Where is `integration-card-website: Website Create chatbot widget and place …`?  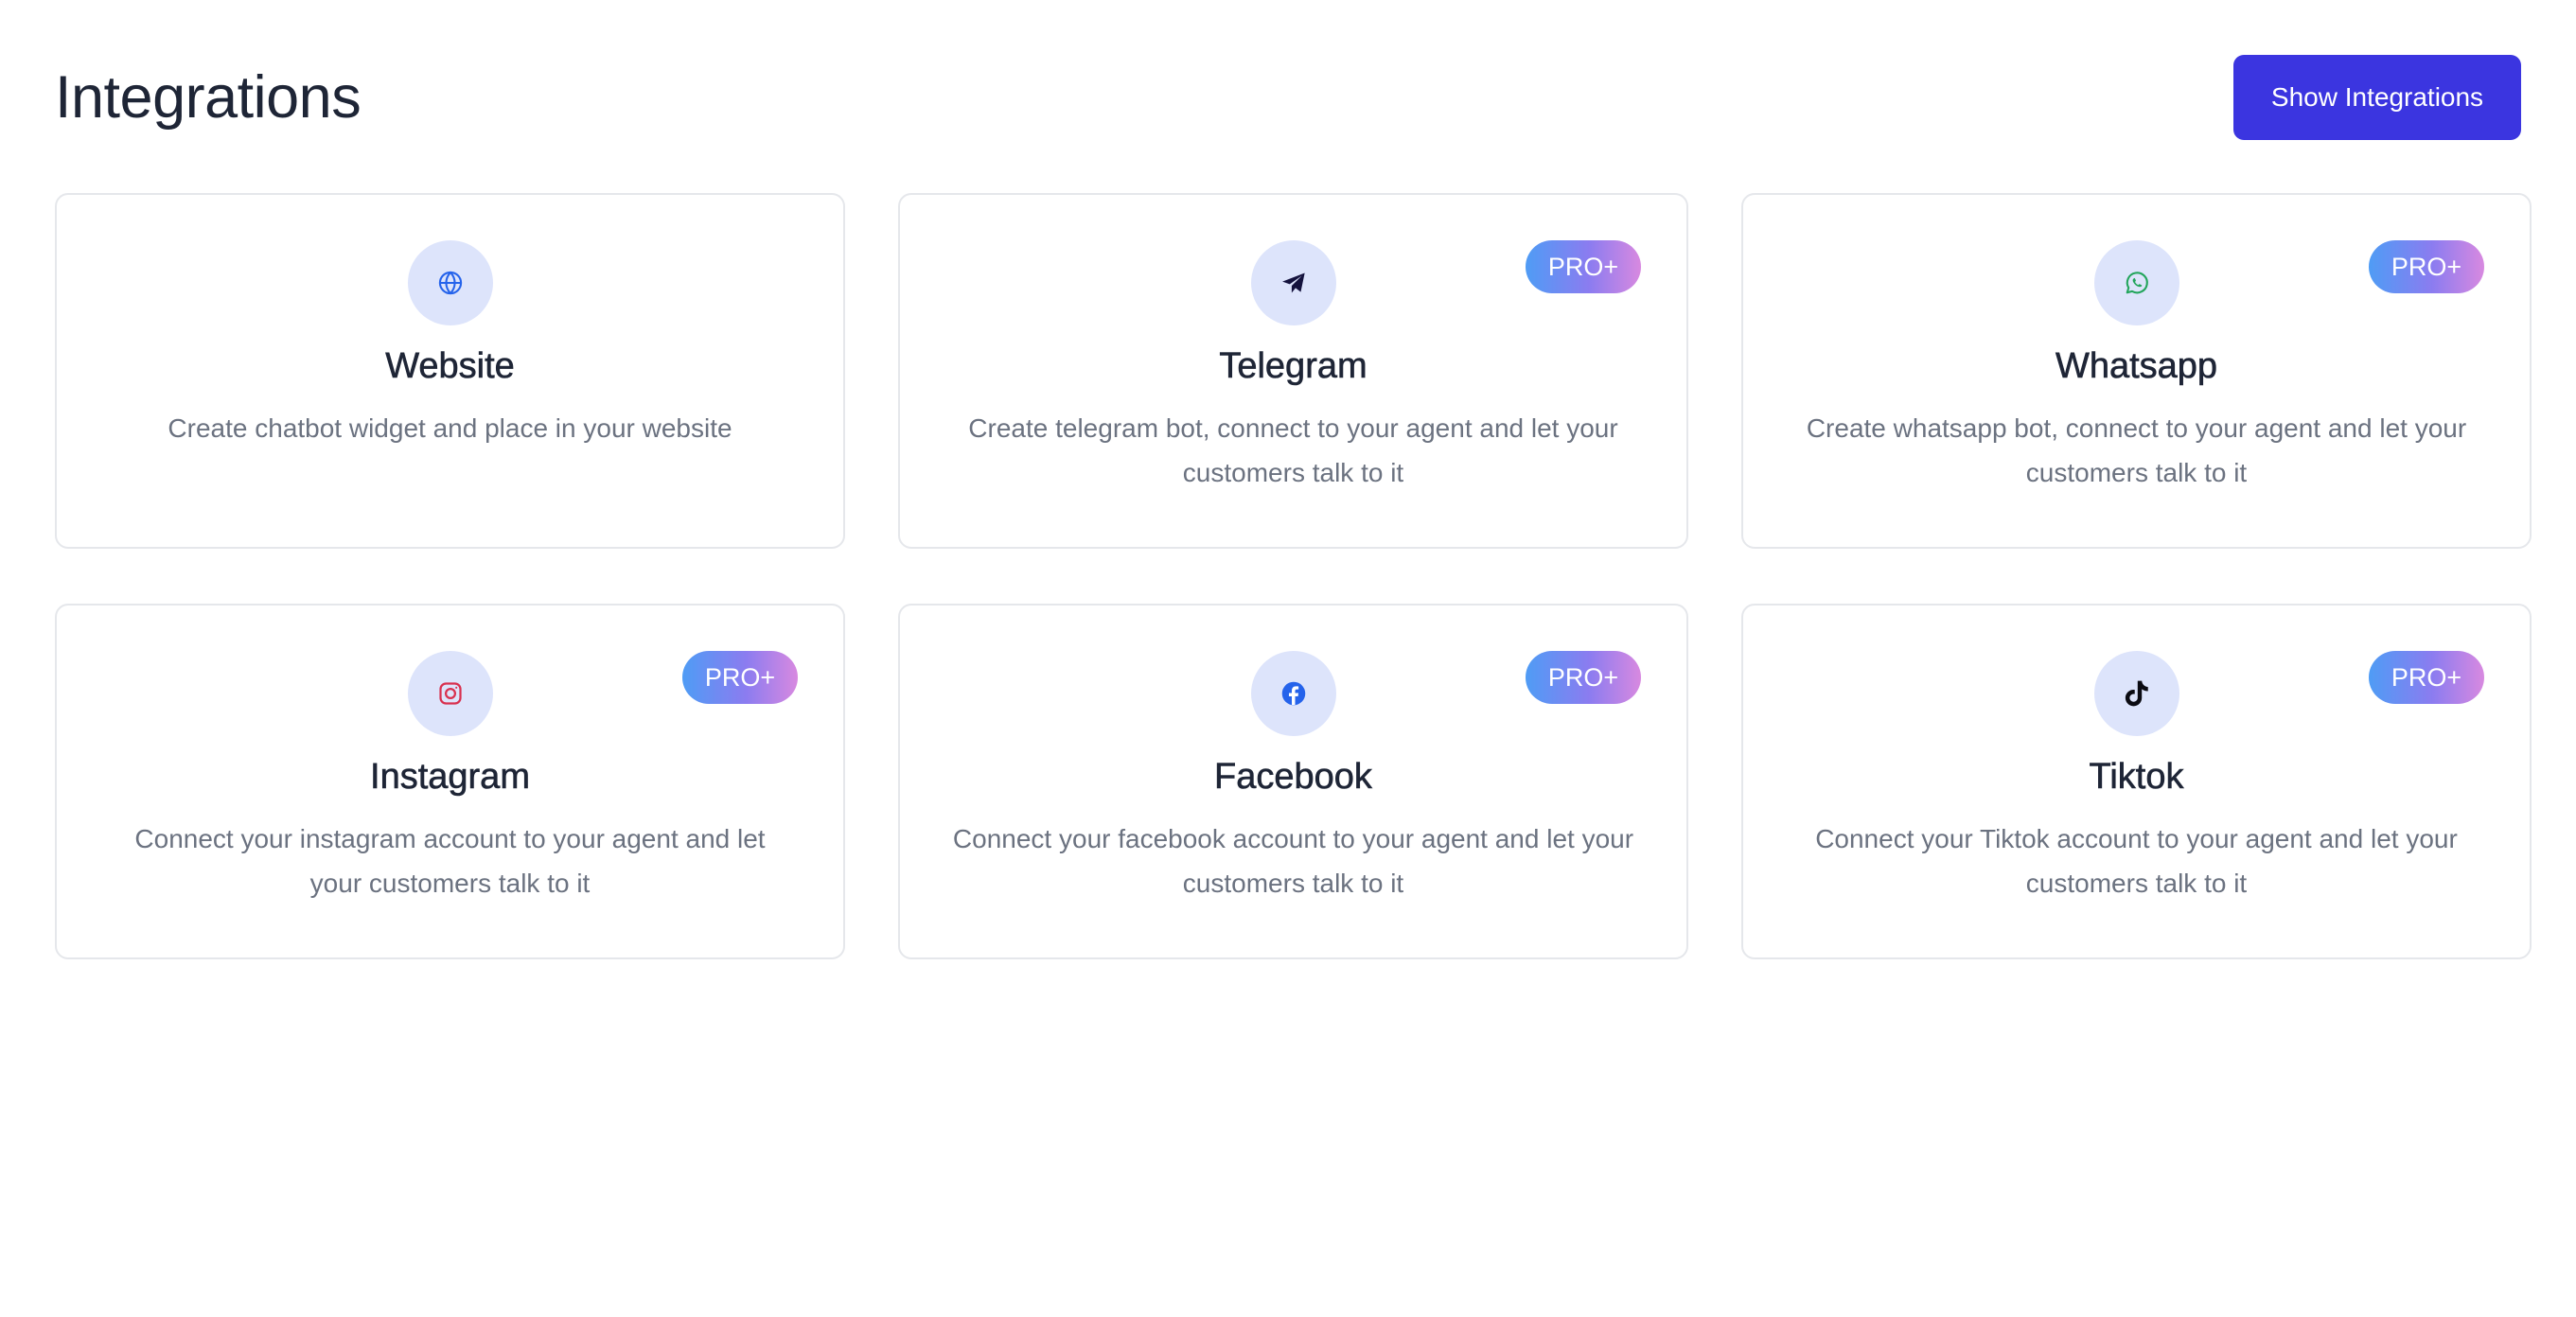 integration-card-website: Website Create chatbot widget and place … is located at coordinates (450, 371).